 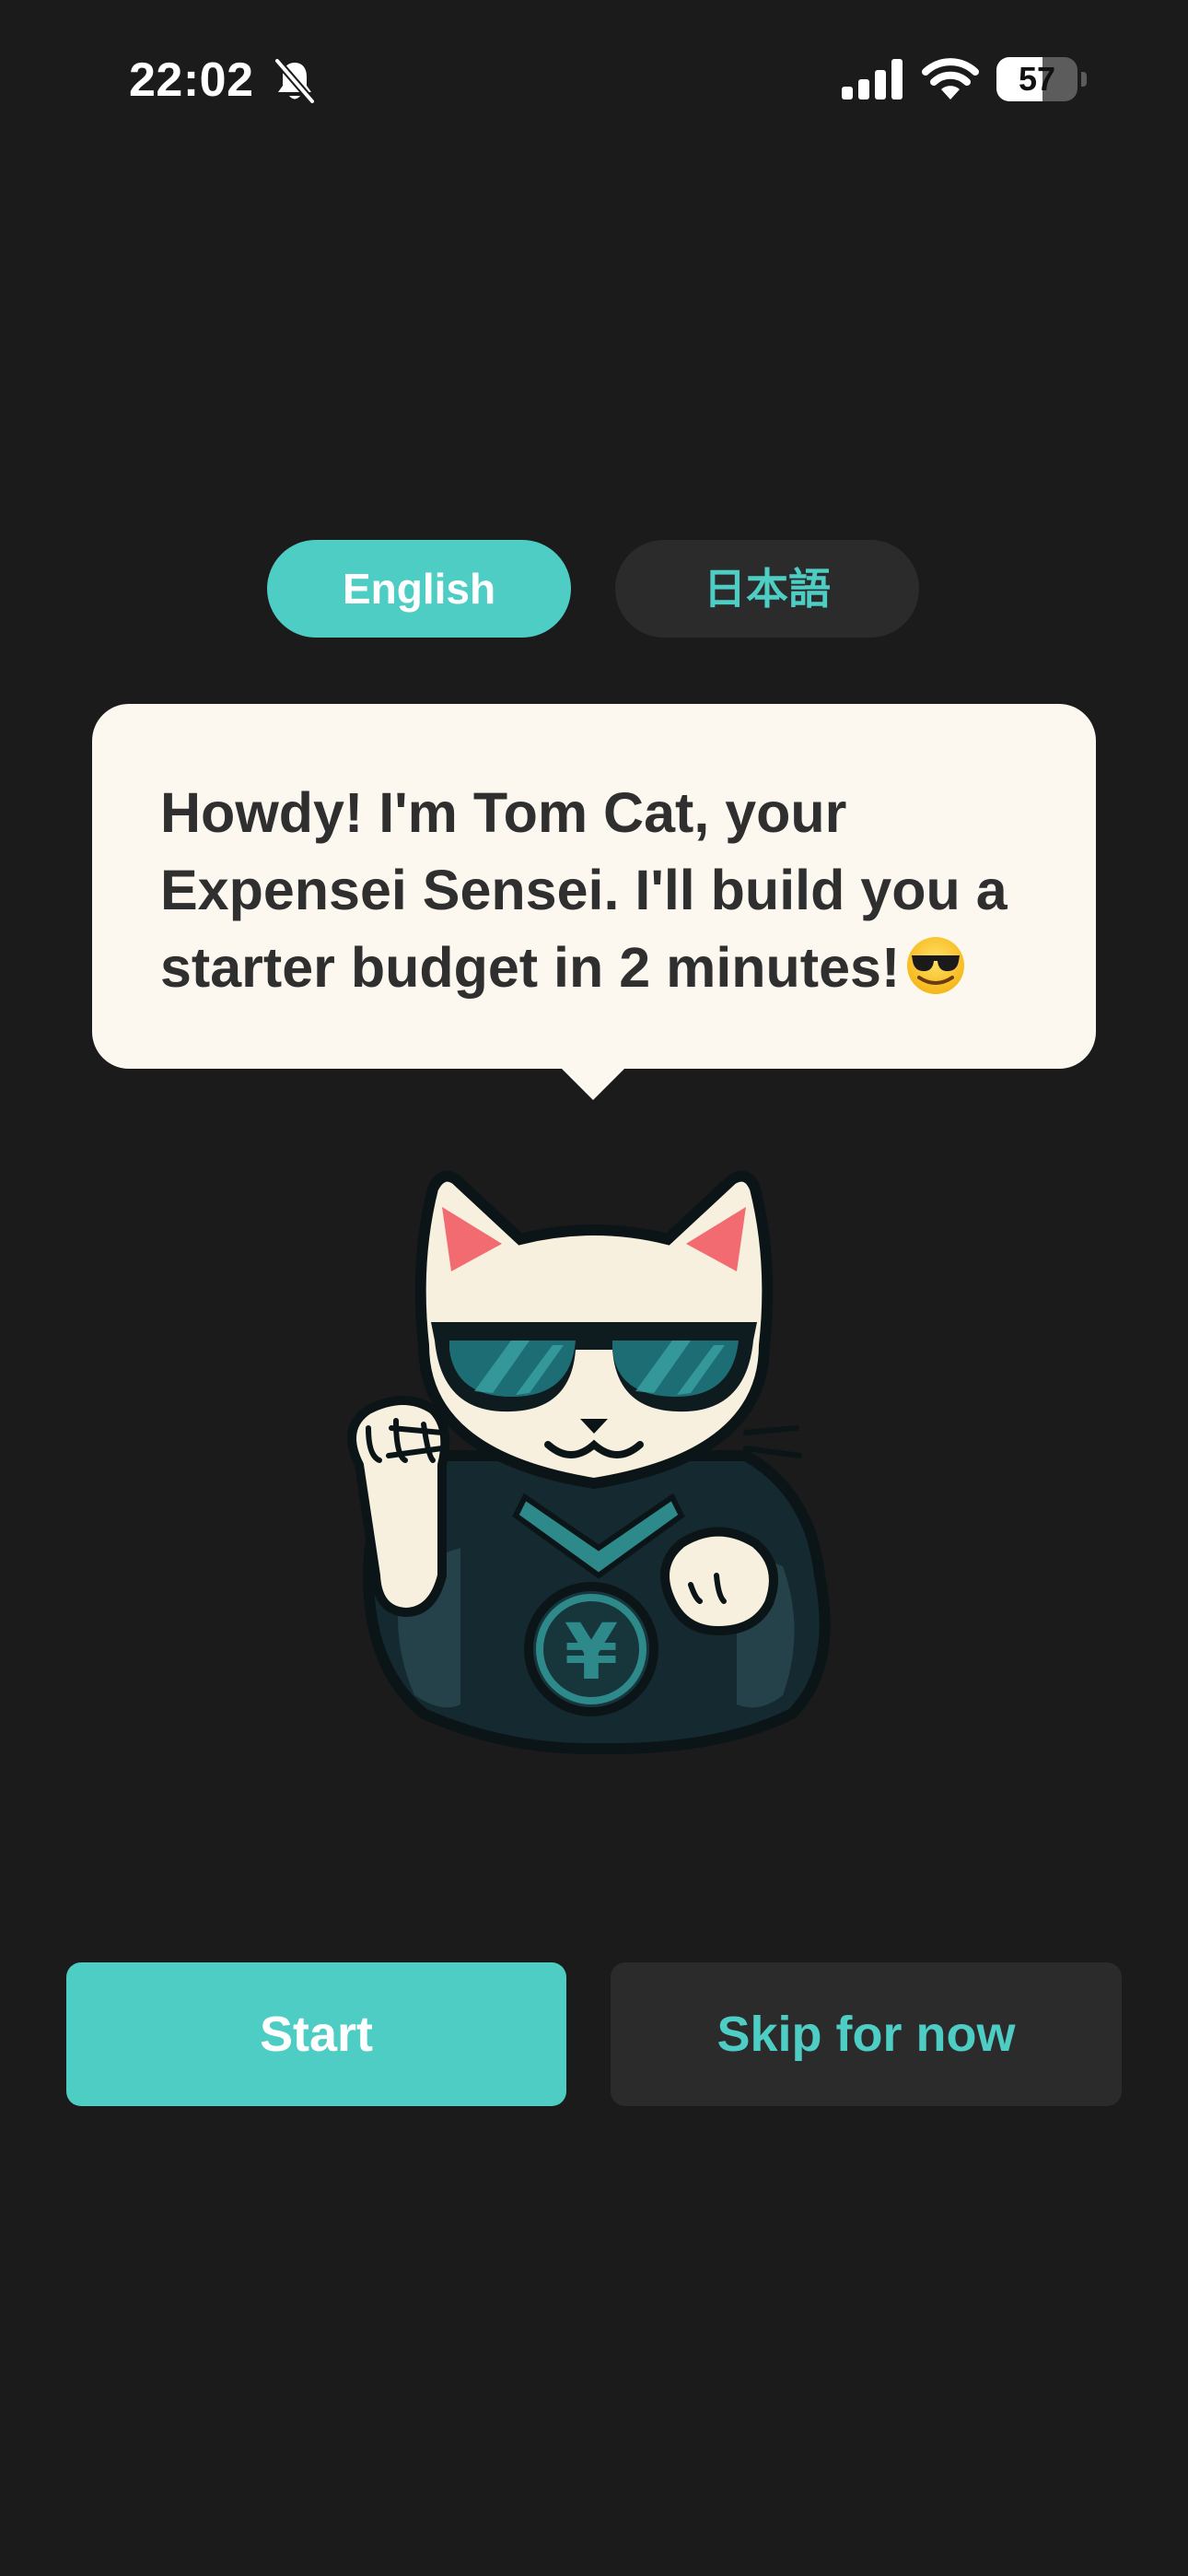 What do you see at coordinates (295, 81) in the screenshot?
I see `bell-slash-icon` at bounding box center [295, 81].